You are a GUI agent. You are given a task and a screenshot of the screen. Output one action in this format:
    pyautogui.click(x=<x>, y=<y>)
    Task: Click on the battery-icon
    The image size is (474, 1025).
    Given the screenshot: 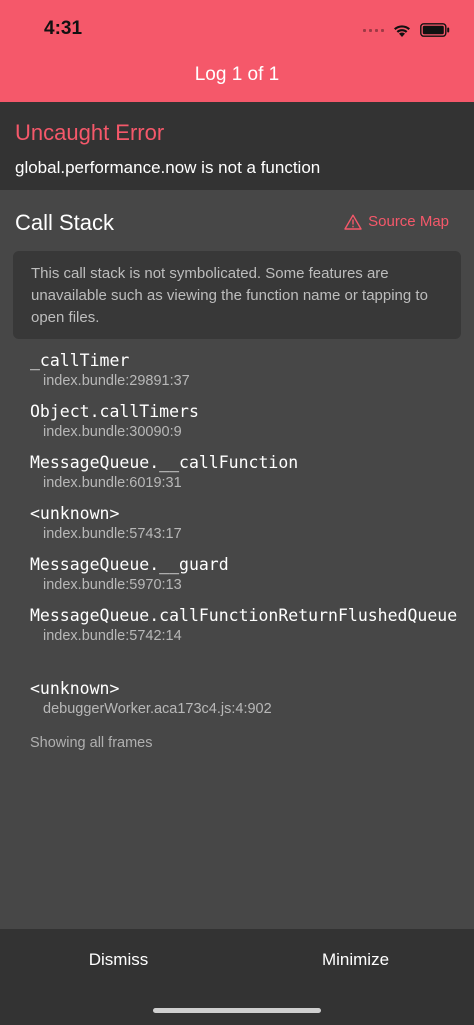 What is the action you would take?
    pyautogui.click(x=435, y=30)
    